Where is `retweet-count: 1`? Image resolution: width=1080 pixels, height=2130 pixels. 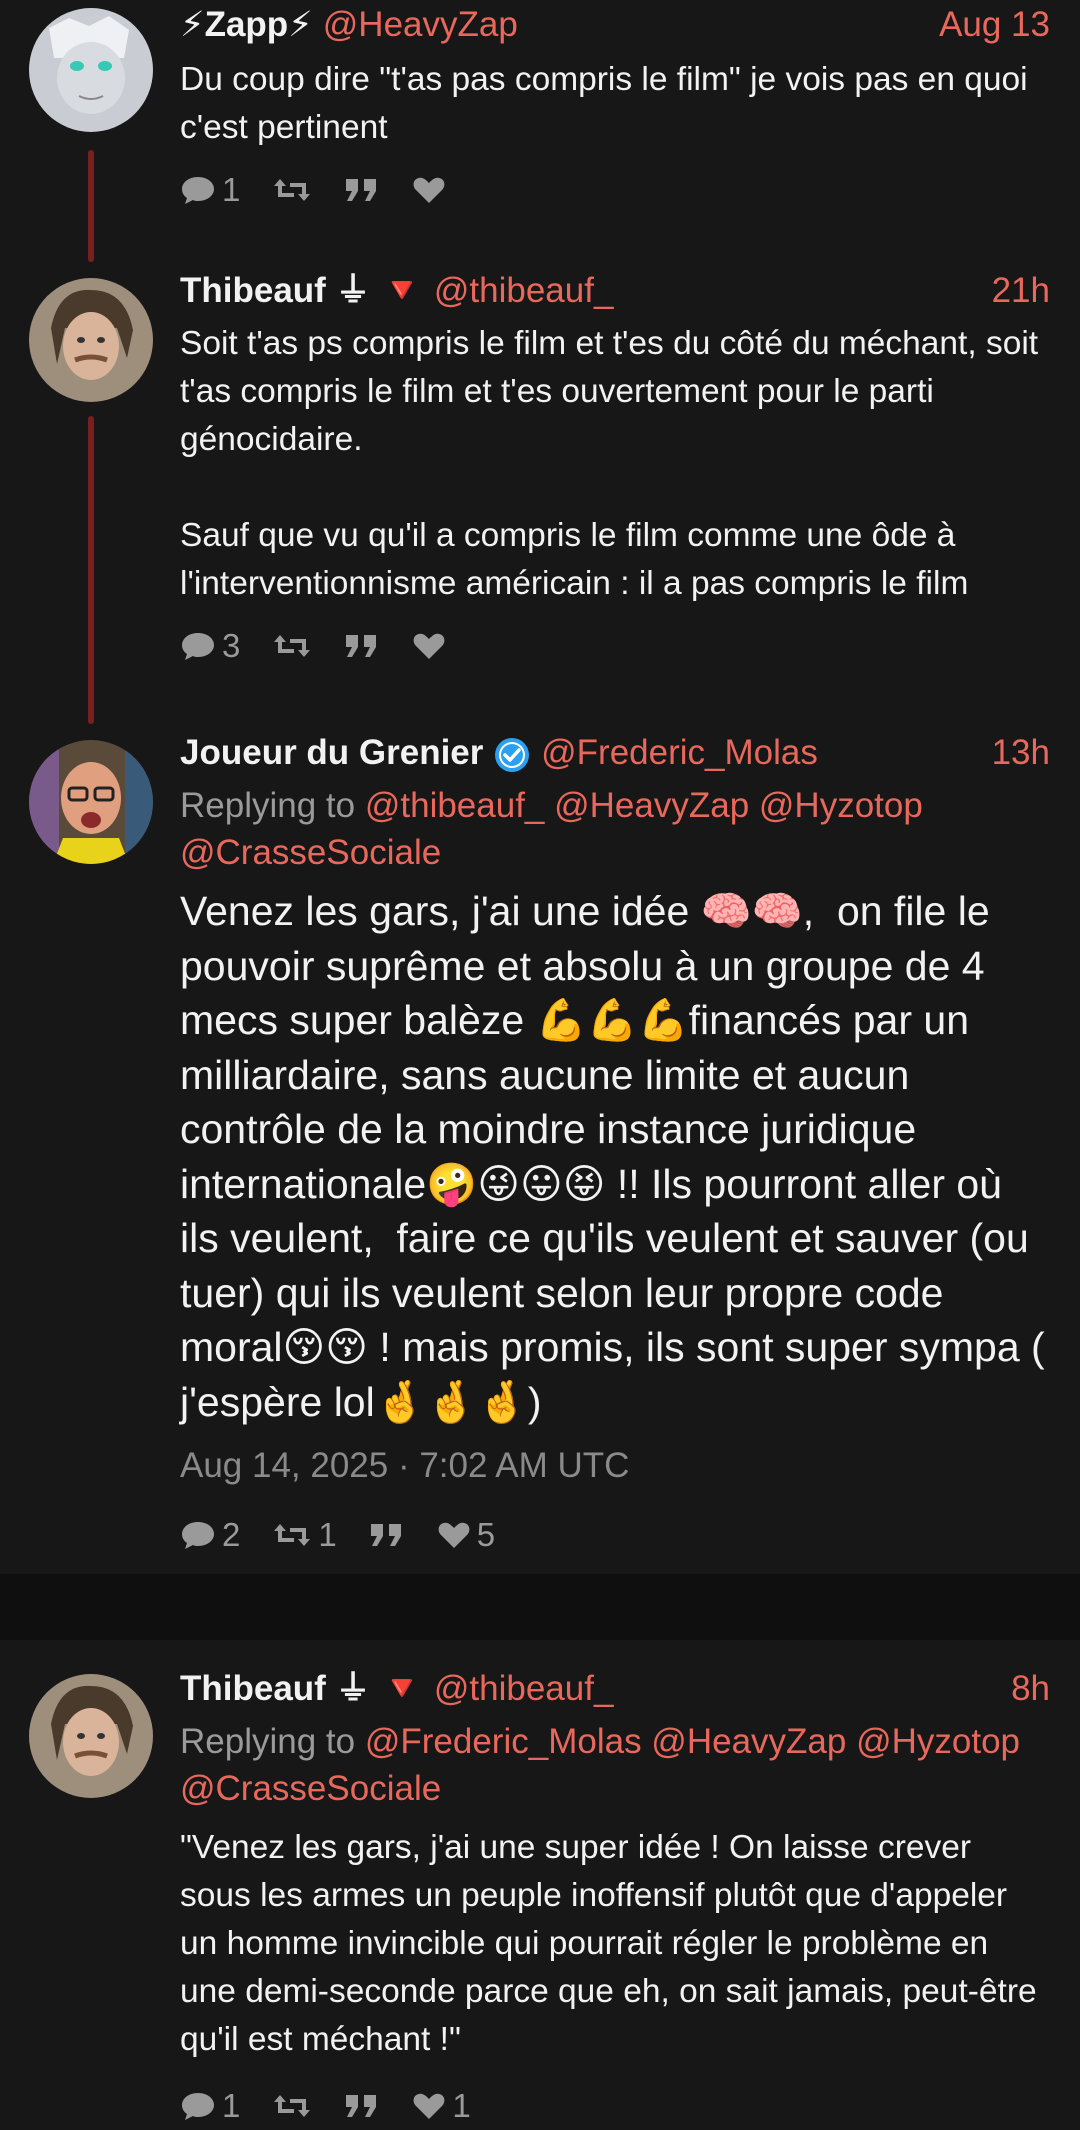 retweet-count: 1 is located at coordinates (327, 1534).